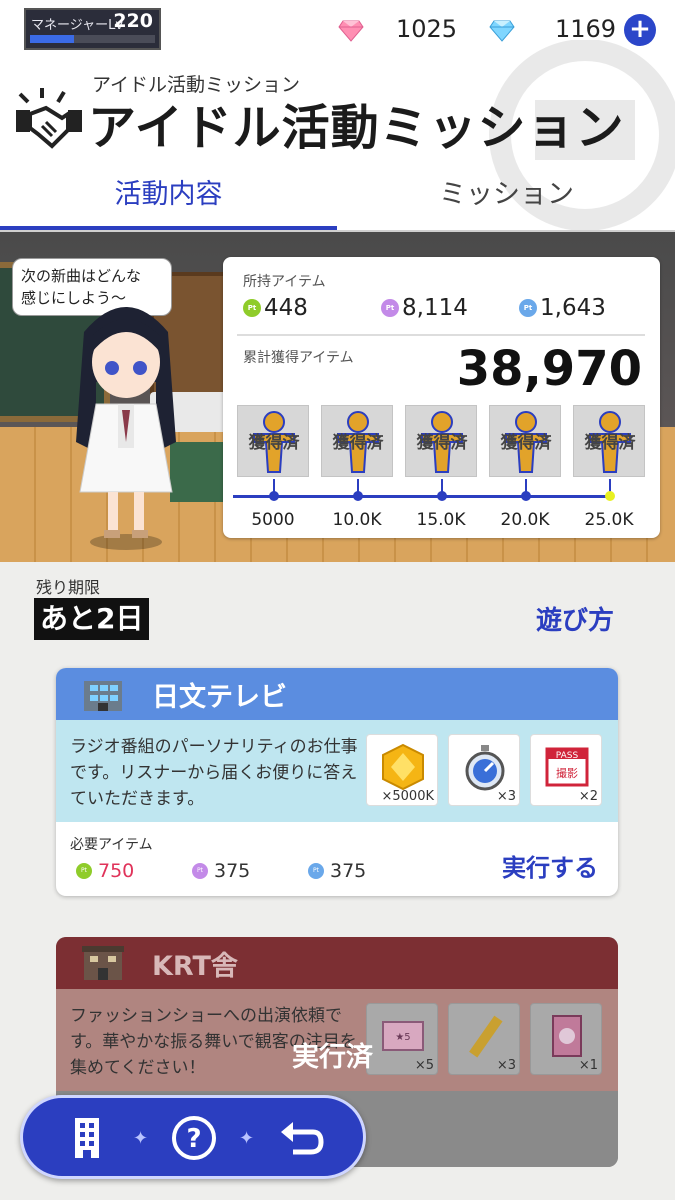 This screenshot has height=1200, width=675. I want to click on owned-green-value: 448, so click(286, 308).